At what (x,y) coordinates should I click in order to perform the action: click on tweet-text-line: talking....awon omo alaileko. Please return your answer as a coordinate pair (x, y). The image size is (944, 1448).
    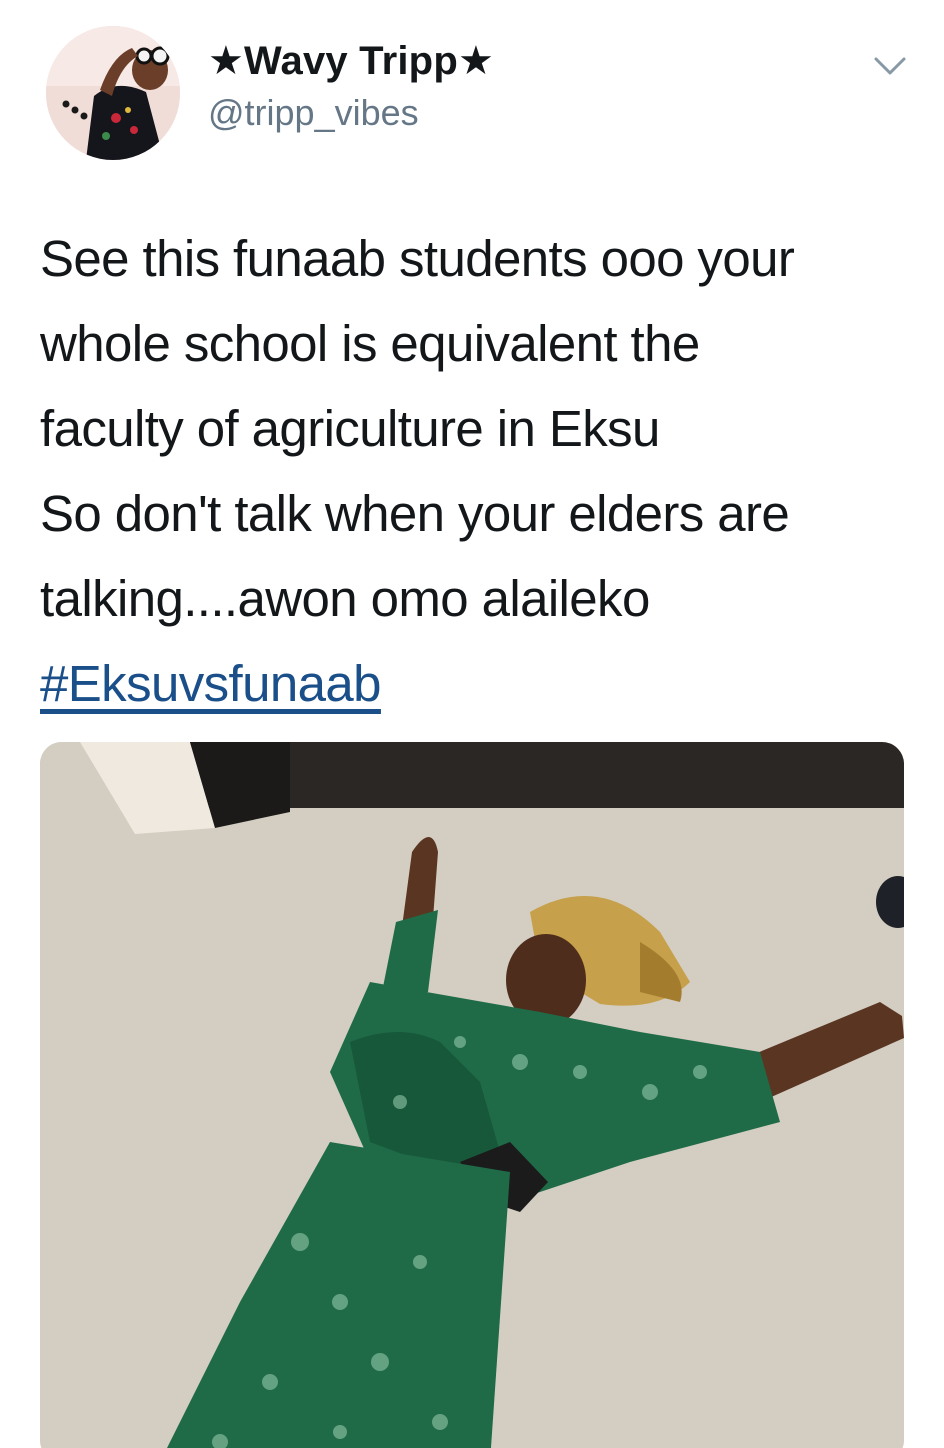
    Looking at the image, I should click on (345, 598).